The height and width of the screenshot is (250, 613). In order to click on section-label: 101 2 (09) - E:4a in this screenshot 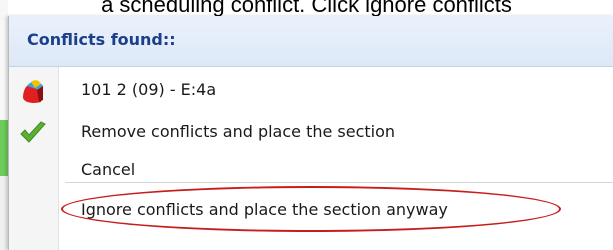, I will do `click(149, 89)`.